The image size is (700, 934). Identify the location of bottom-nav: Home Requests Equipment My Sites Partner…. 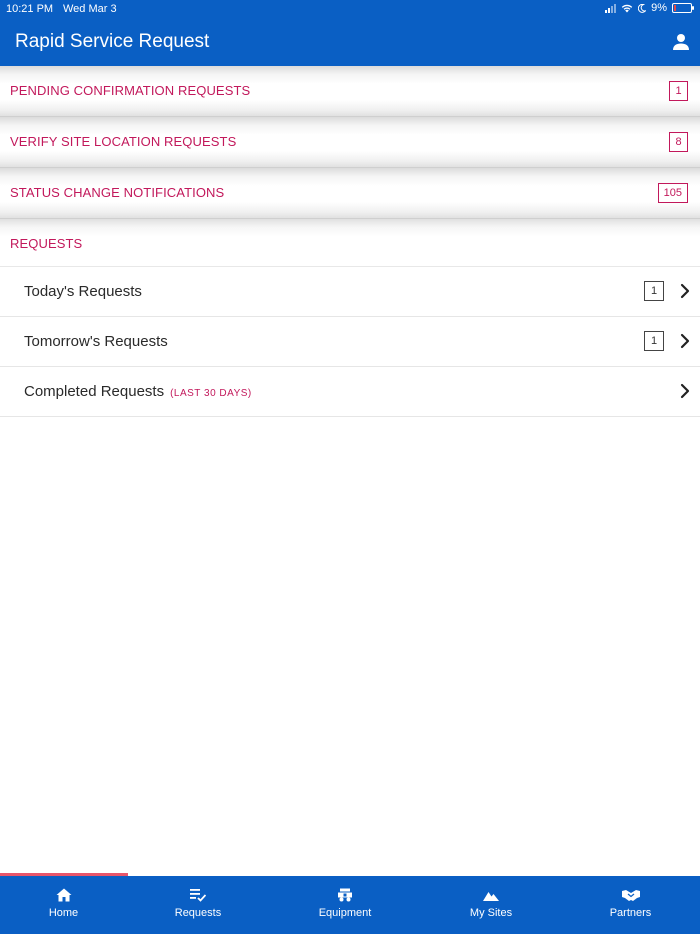
(350, 905).